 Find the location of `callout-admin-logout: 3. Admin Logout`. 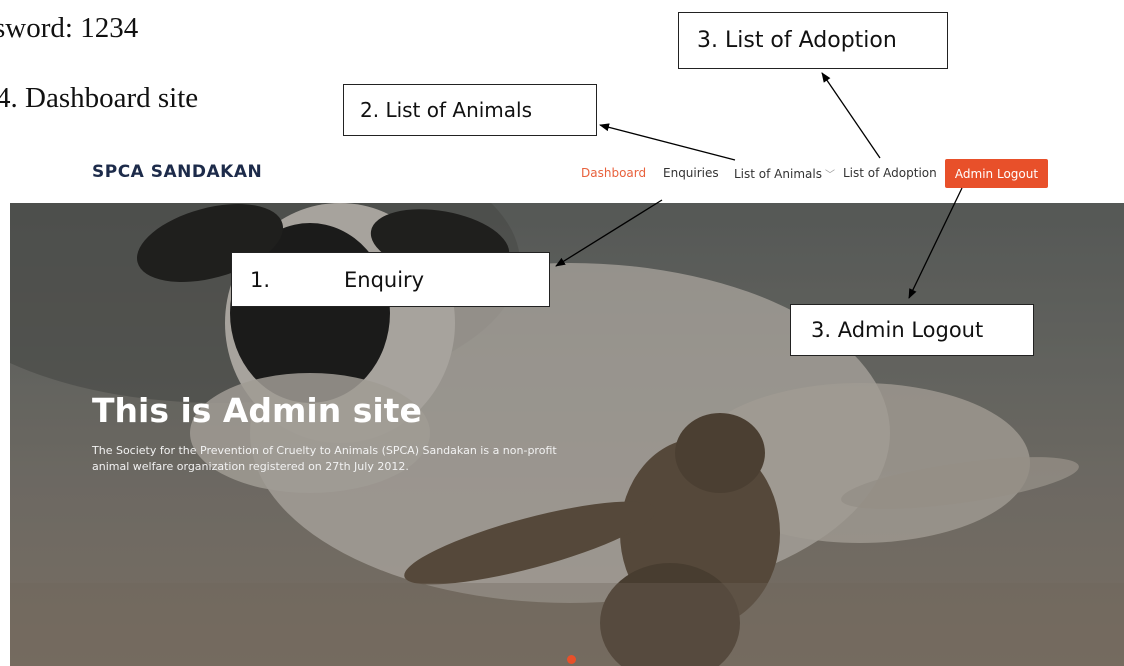

callout-admin-logout: 3. Admin Logout is located at coordinates (912, 330).